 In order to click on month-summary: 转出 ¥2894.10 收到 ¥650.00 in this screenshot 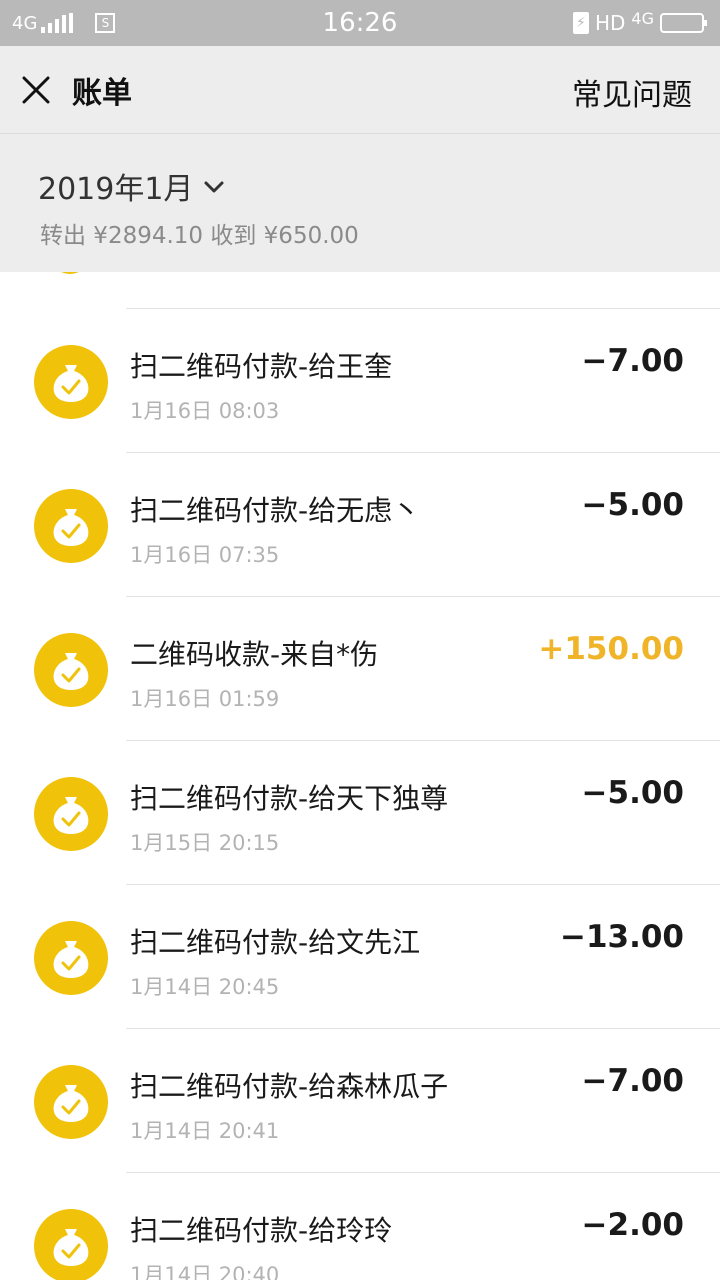, I will do `click(199, 236)`.